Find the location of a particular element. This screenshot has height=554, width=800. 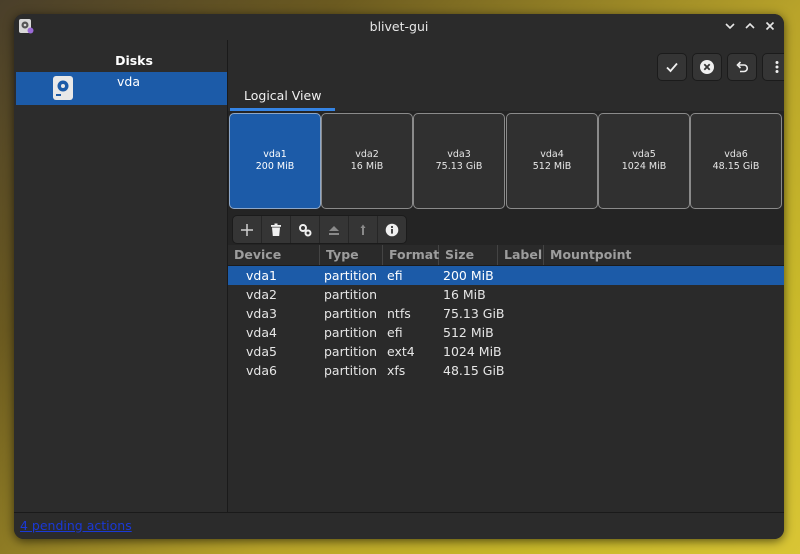

cancel-icon is located at coordinates (707, 67).